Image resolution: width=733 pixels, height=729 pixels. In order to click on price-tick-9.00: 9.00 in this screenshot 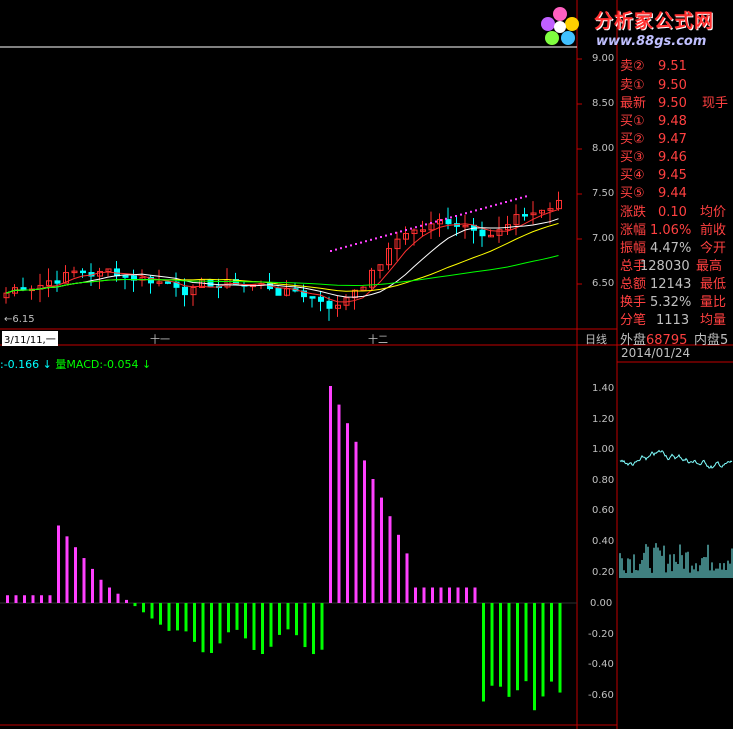, I will do `click(603, 58)`.